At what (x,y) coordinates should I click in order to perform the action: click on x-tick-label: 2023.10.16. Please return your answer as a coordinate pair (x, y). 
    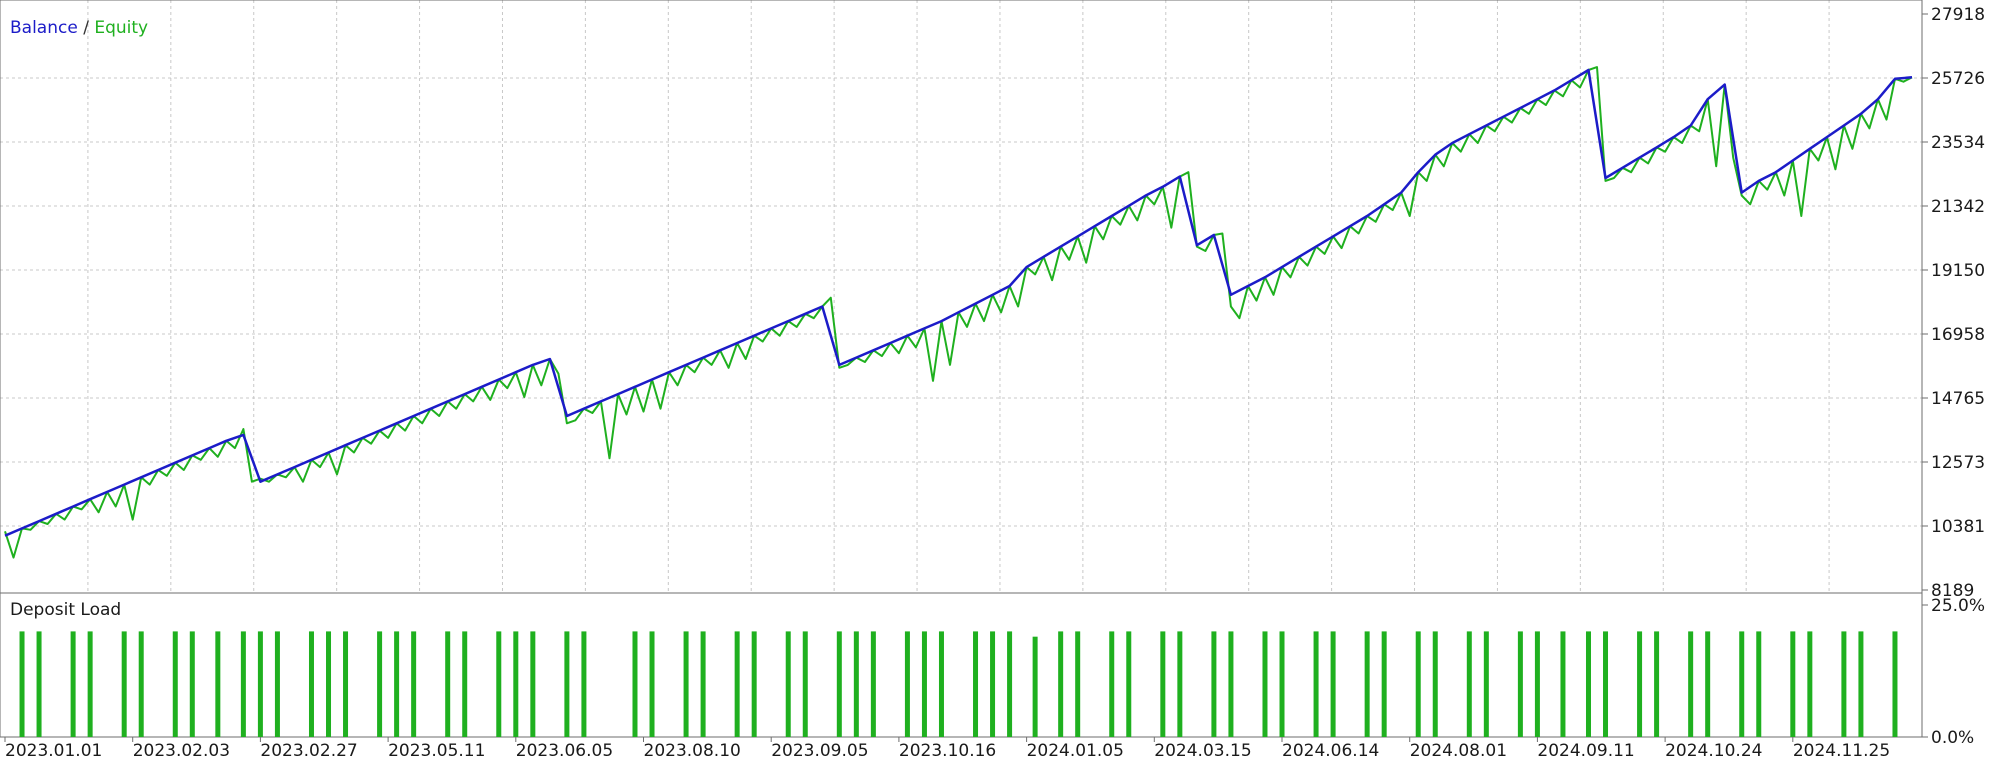
    Looking at the image, I should click on (947, 749).